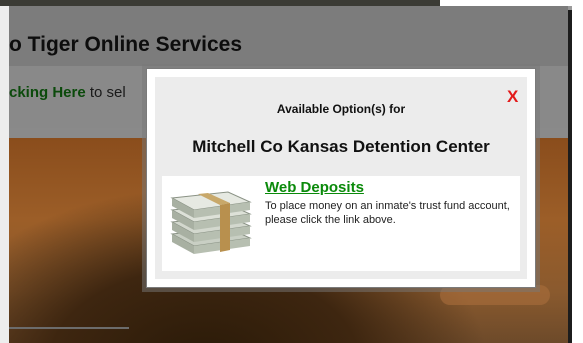 This screenshot has height=343, width=583. I want to click on web-deposits-link: Web Deposits, so click(314, 187).